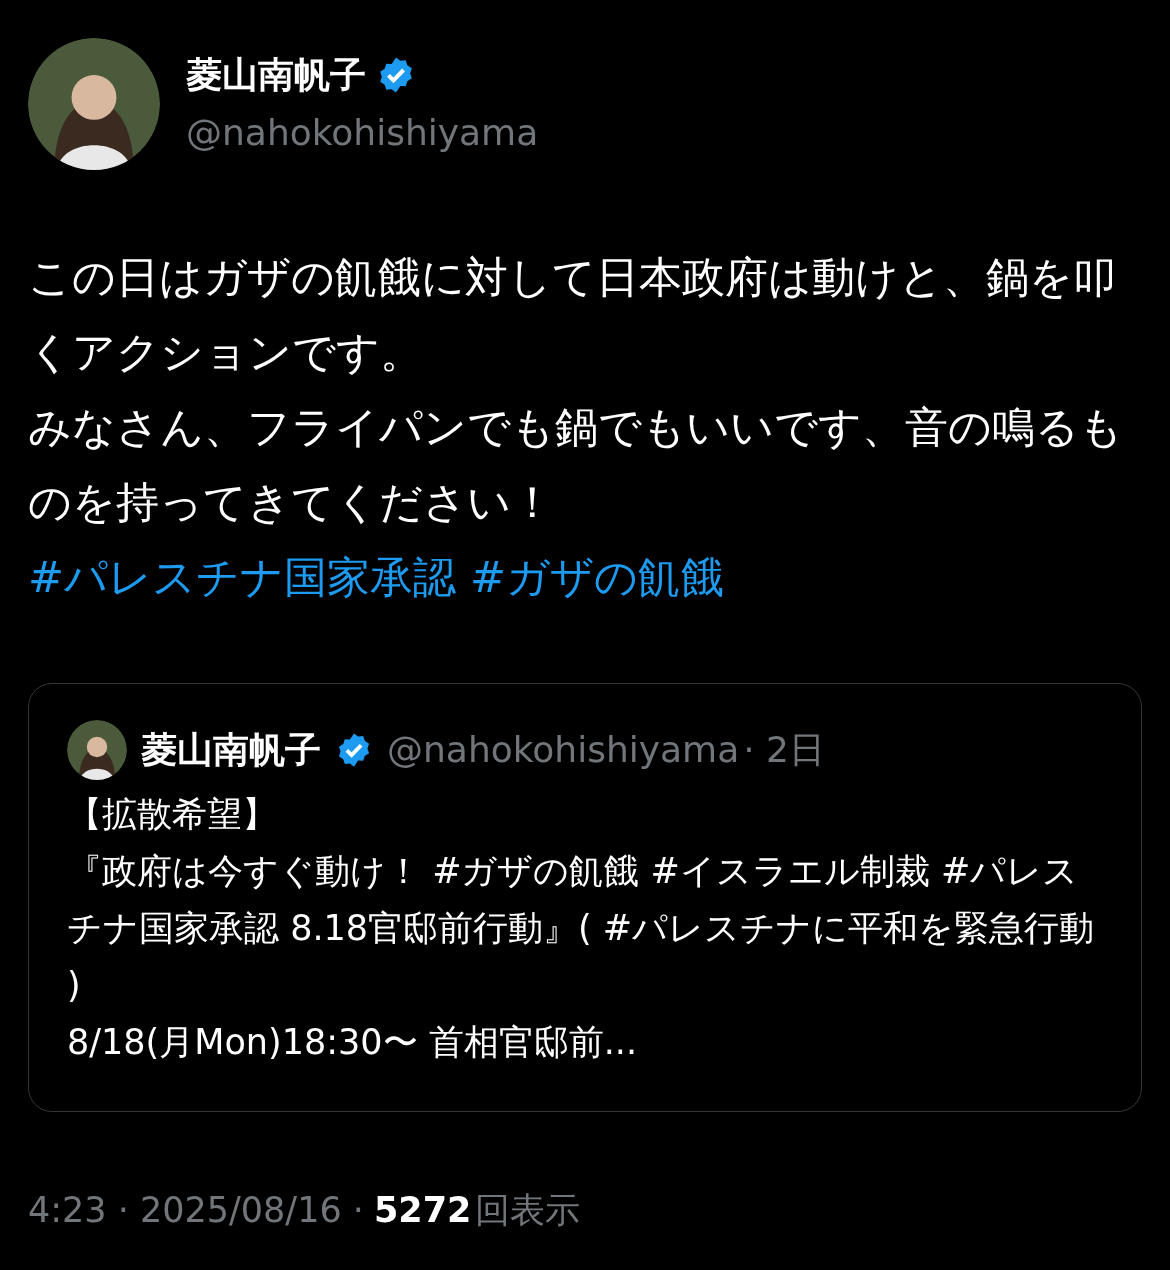 This screenshot has width=1170, height=1270. I want to click on quoted-time: · 2日, so click(784, 750).